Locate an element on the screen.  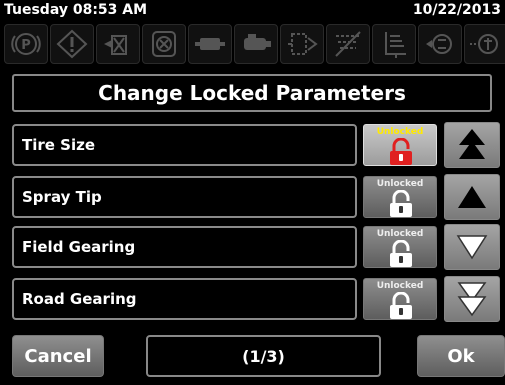
up-arrow-icon is located at coordinates (472, 197).